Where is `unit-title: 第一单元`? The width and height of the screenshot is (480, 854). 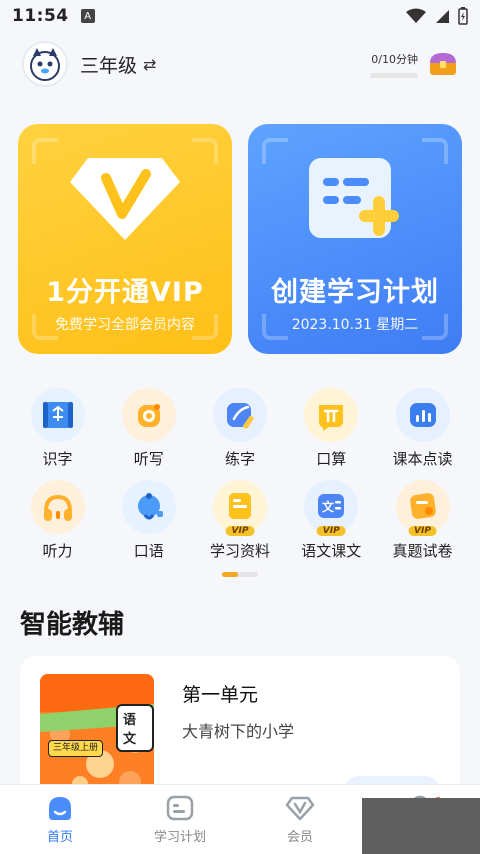 unit-title: 第一单元 is located at coordinates (220, 695).